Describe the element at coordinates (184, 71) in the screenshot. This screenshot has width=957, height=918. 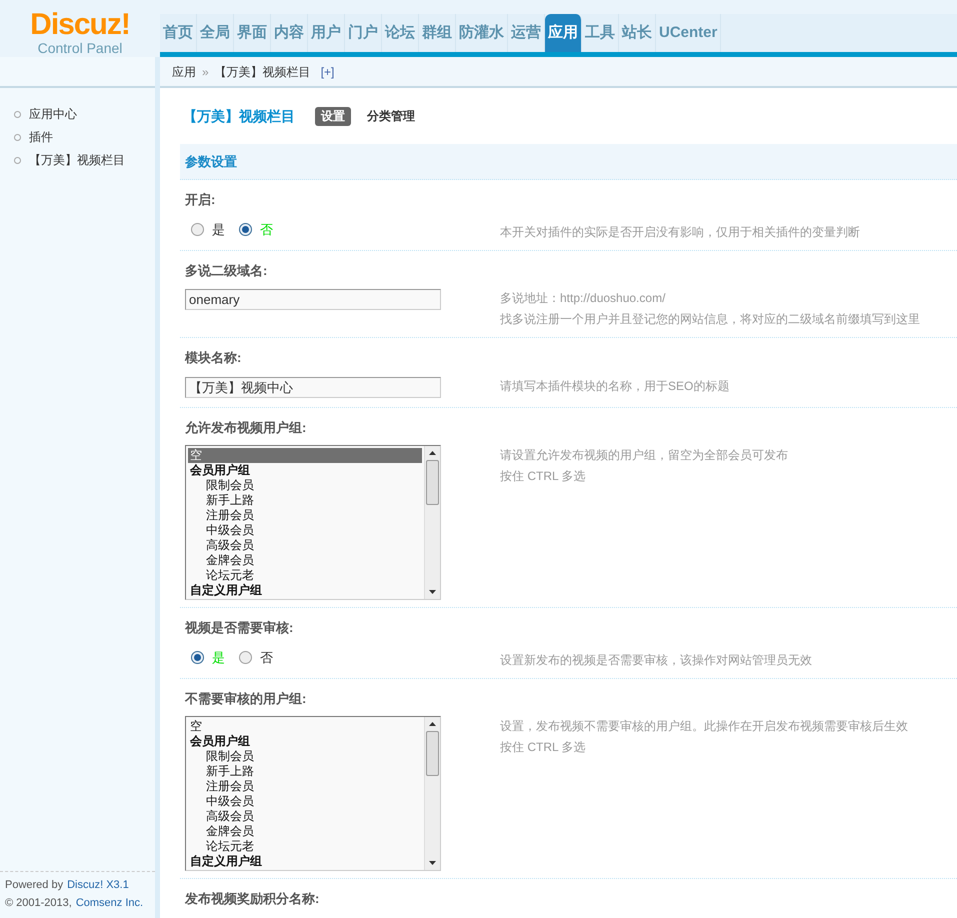
I see `breadcrumb-link: 应用` at that location.